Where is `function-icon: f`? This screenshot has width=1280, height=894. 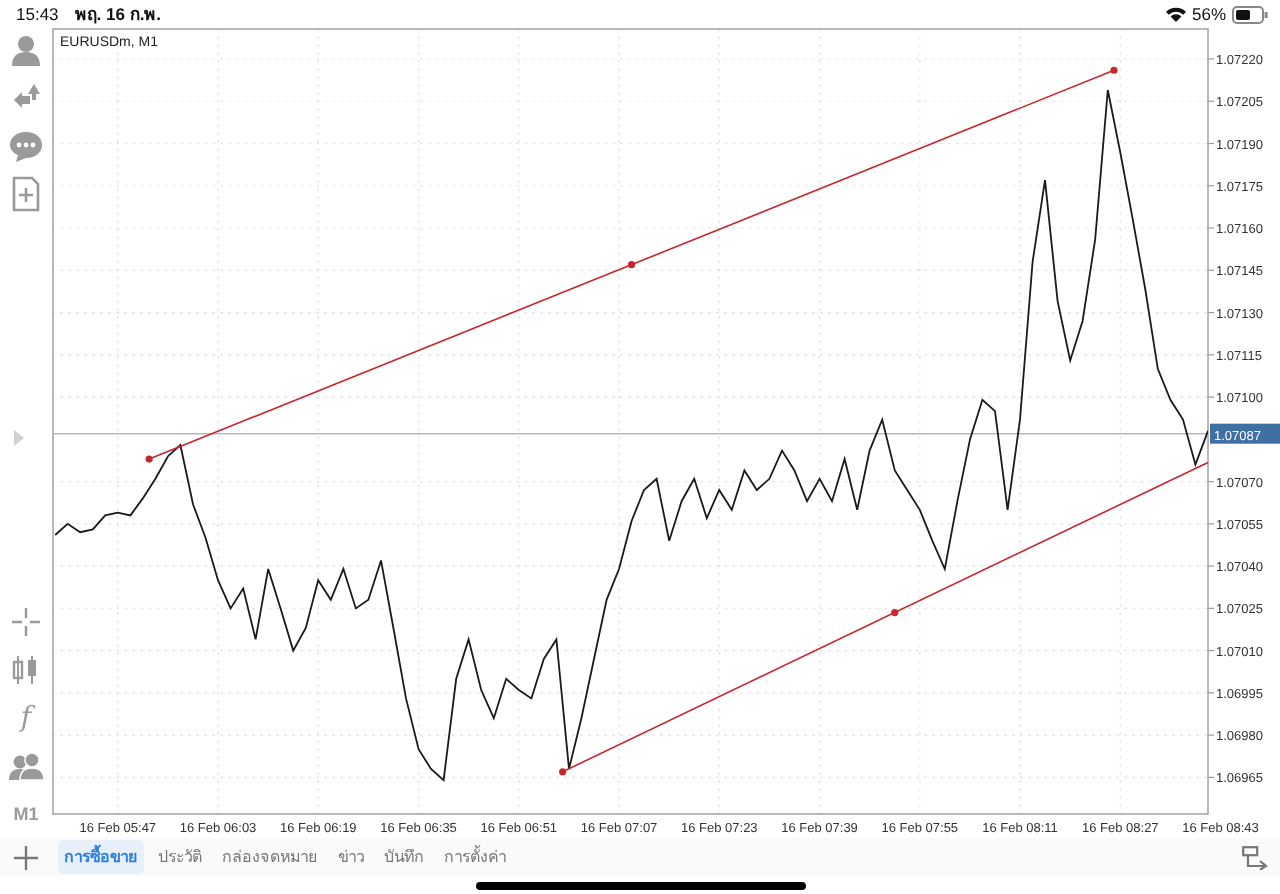 function-icon: f is located at coordinates (26, 718).